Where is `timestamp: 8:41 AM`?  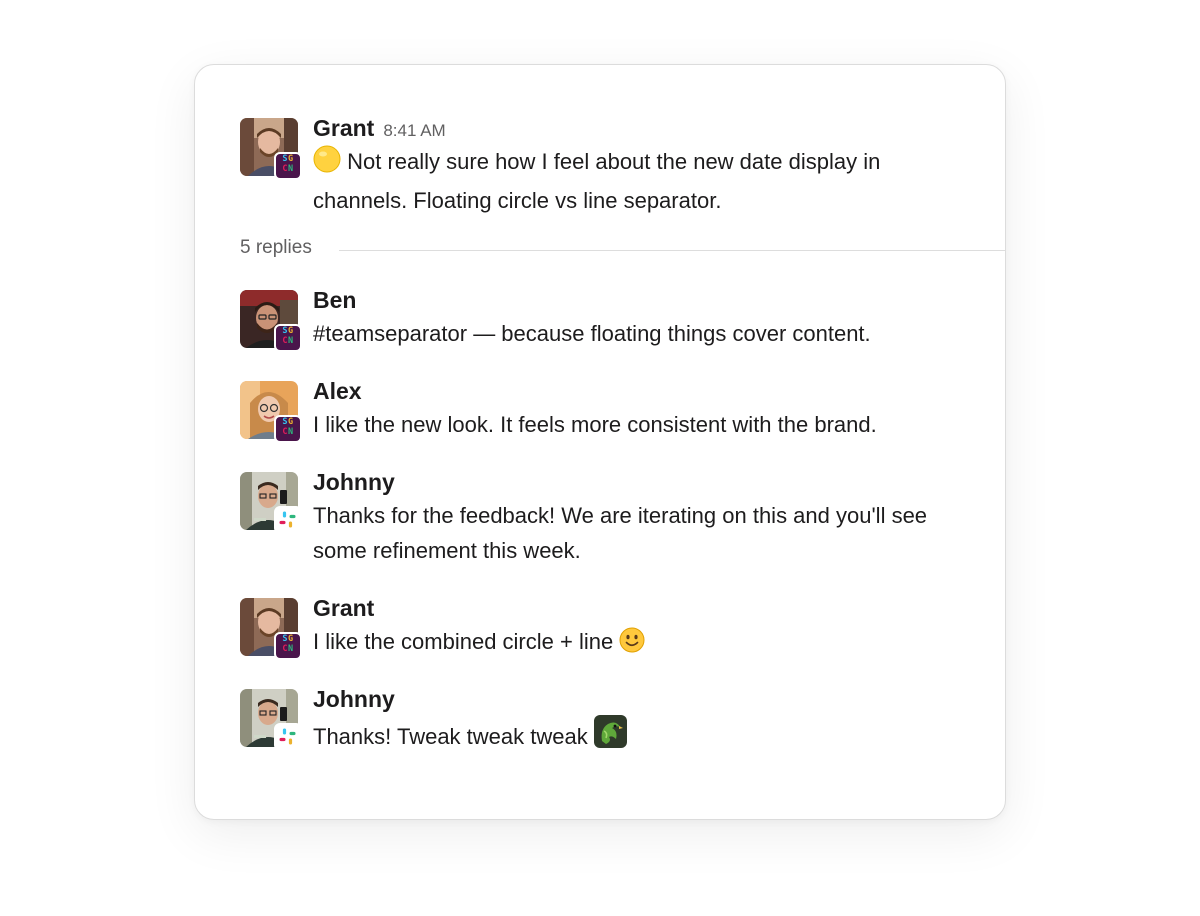 timestamp: 8:41 AM is located at coordinates (414, 130).